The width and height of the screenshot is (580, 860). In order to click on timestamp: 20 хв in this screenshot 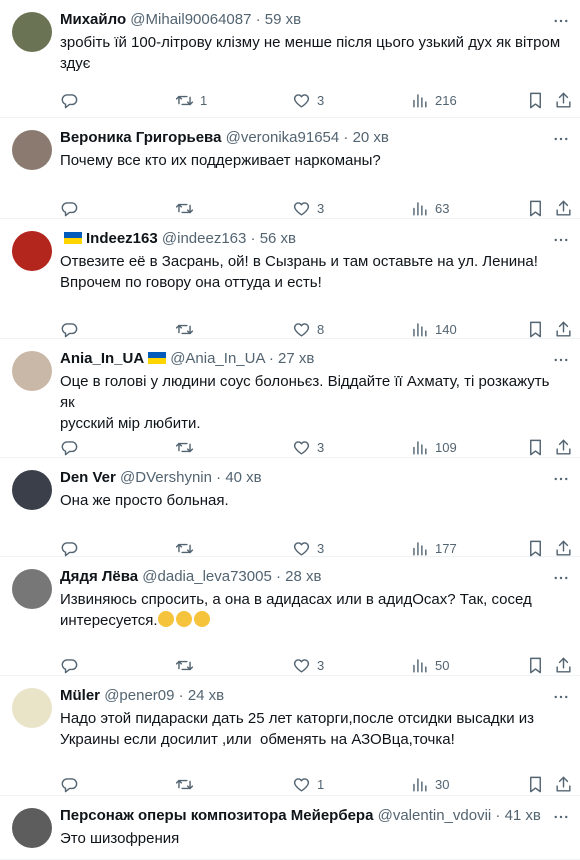, I will do `click(371, 137)`.